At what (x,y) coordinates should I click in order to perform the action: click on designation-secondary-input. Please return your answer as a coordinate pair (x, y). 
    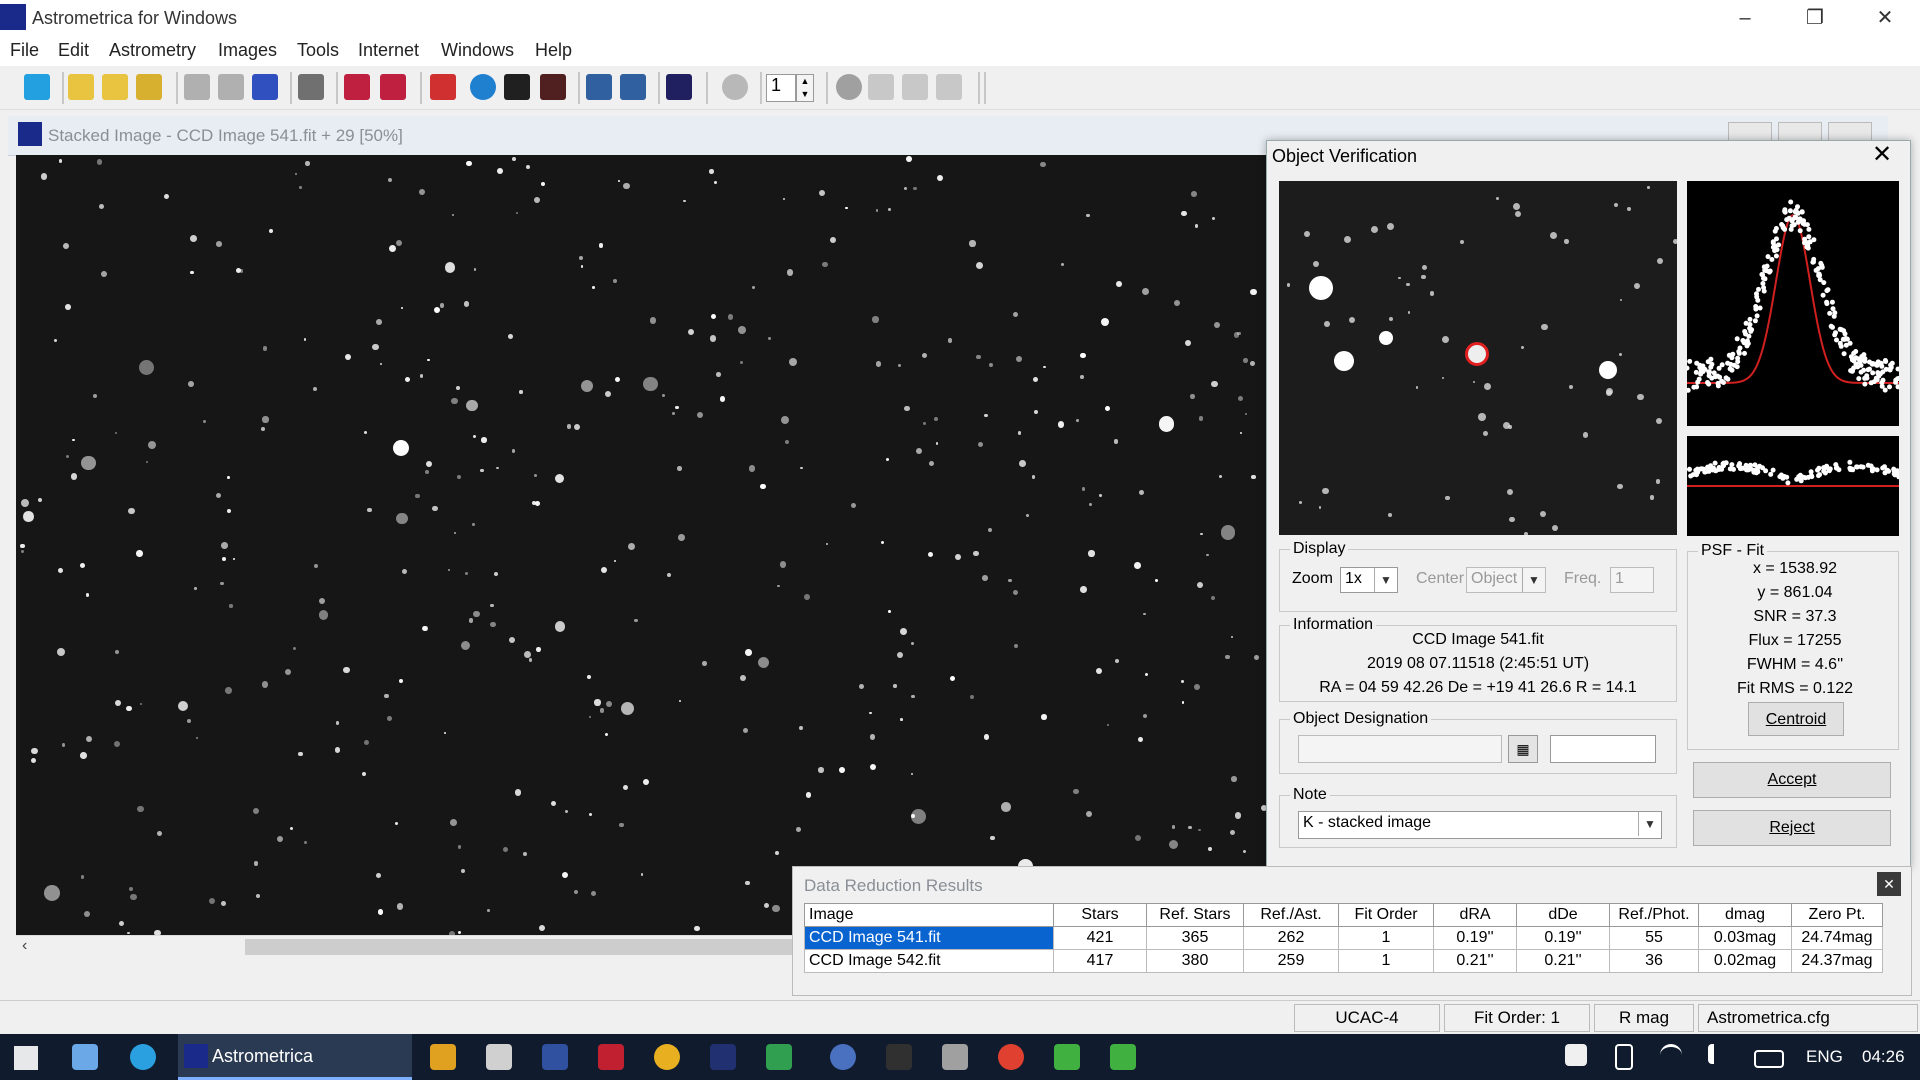
    Looking at the image, I should click on (1603, 749).